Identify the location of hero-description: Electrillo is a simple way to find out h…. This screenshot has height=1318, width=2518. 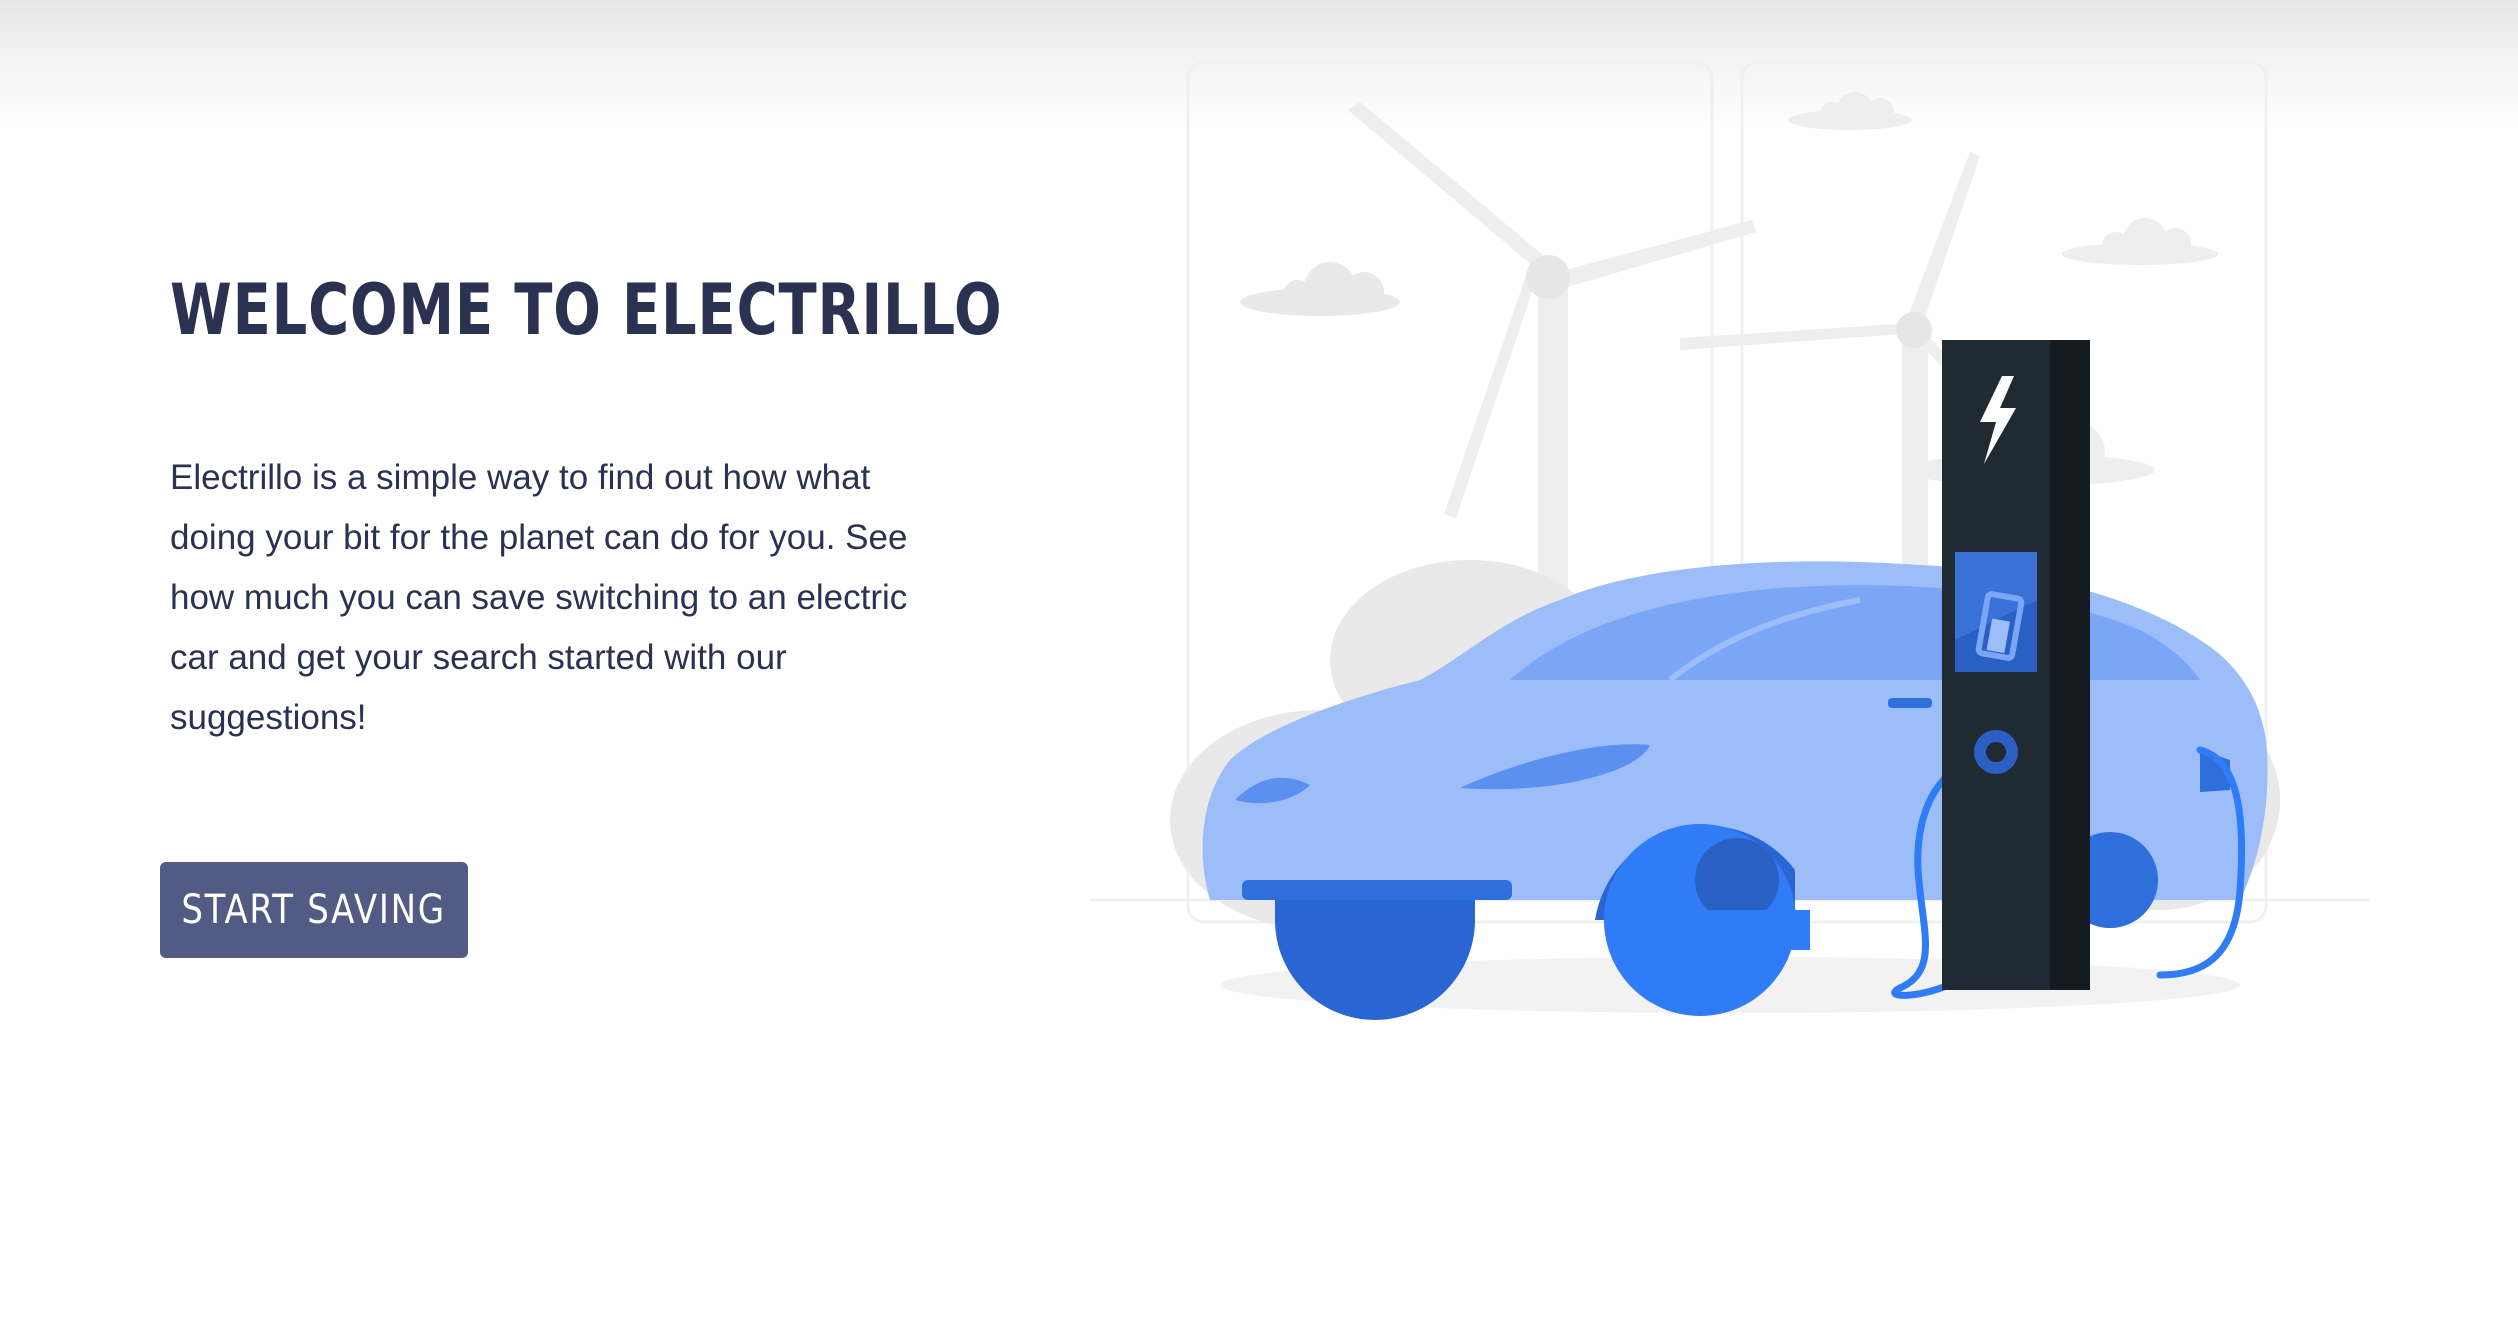
(539, 597).